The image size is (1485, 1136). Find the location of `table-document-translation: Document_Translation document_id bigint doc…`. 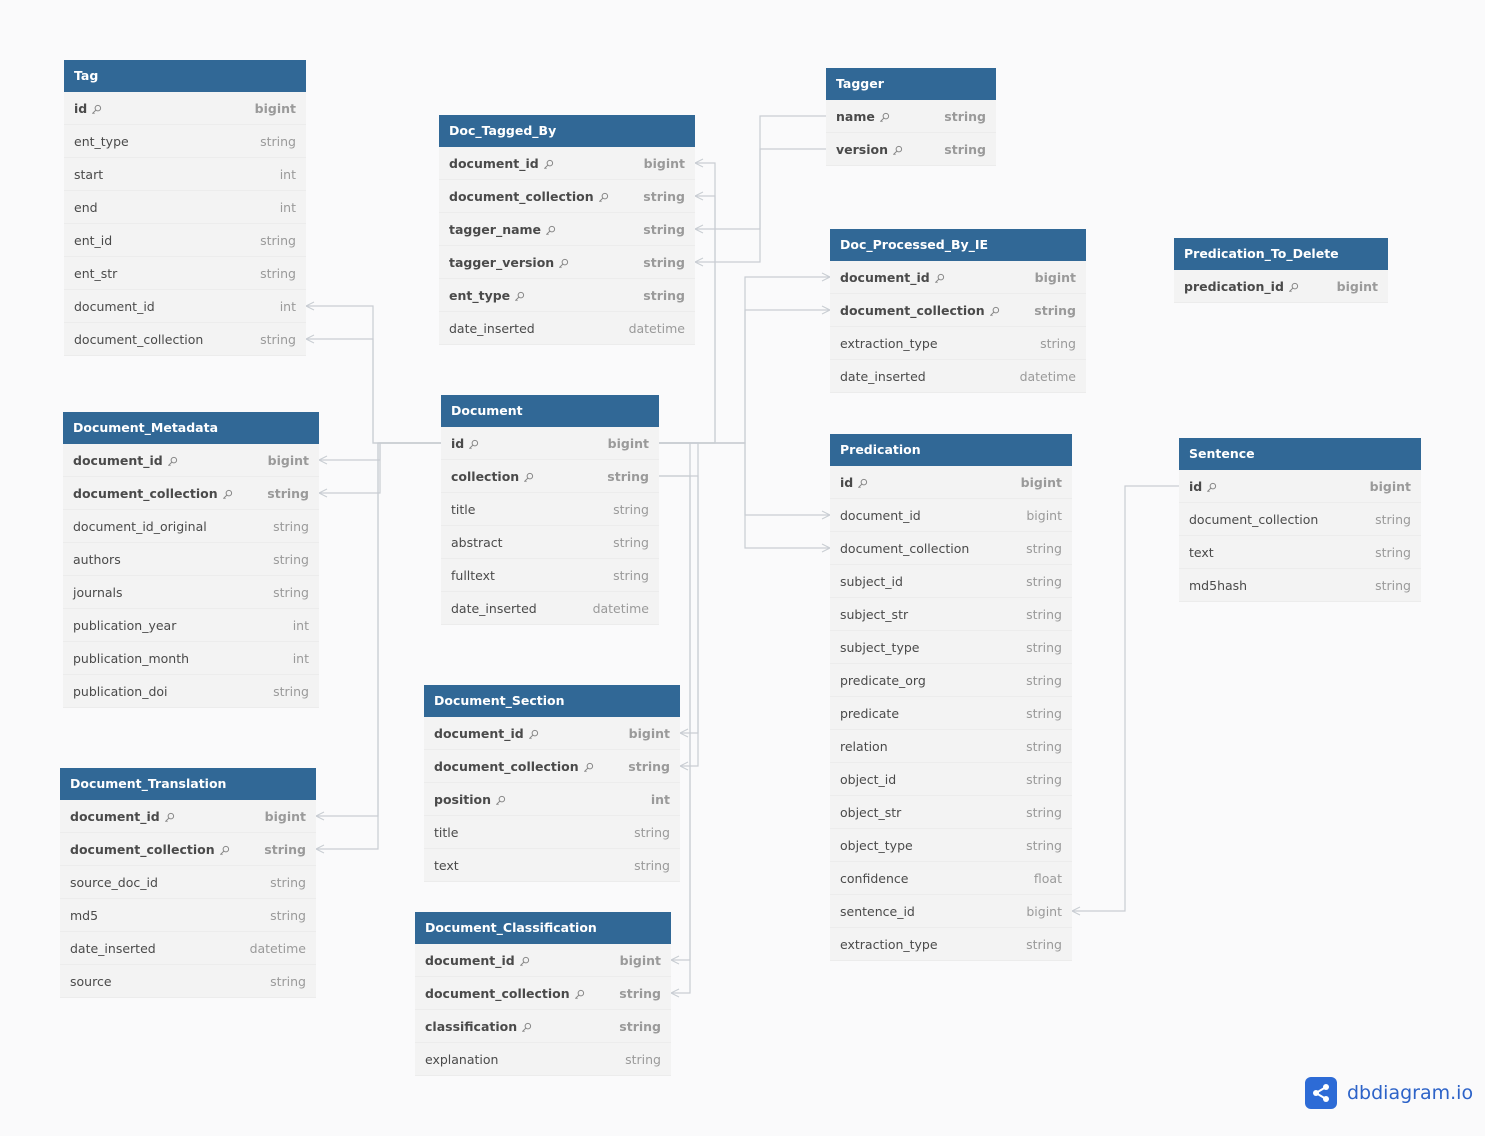

table-document-translation: Document_Translation document_id bigint doc… is located at coordinates (188, 883).